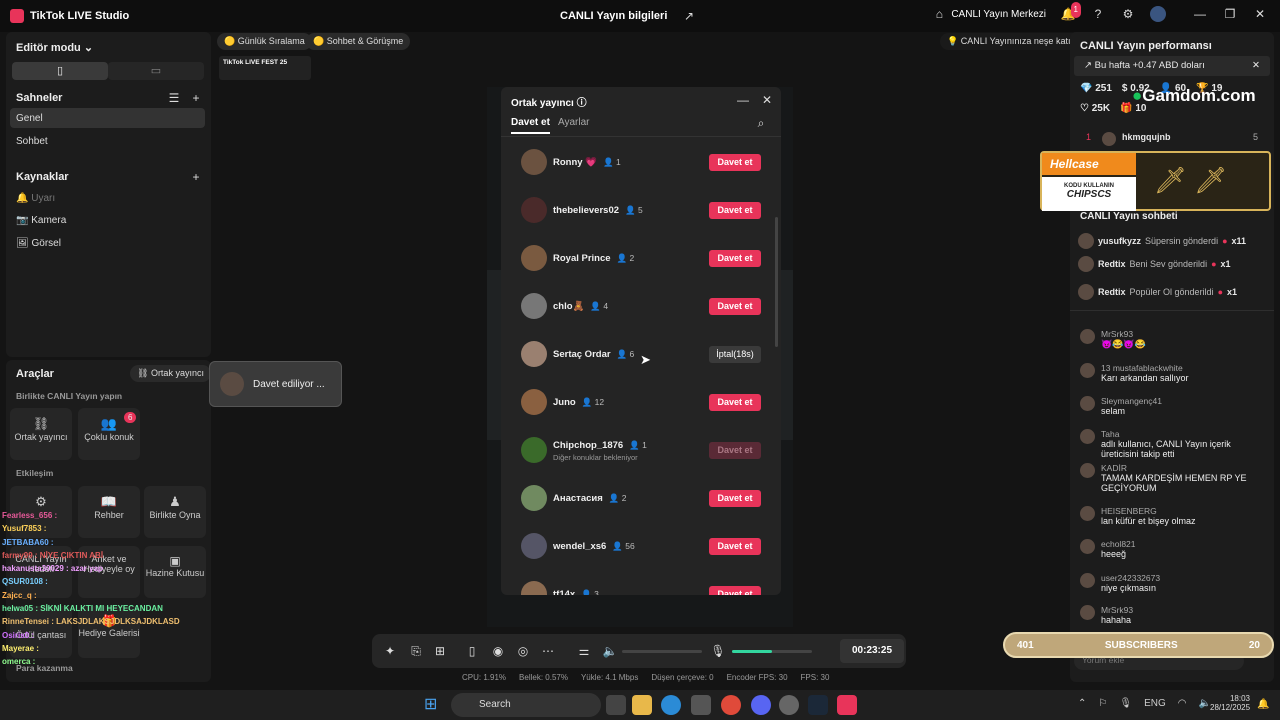 The image size is (1280, 720). I want to click on mic-tray-icon: 🎙, so click(1125, 703).